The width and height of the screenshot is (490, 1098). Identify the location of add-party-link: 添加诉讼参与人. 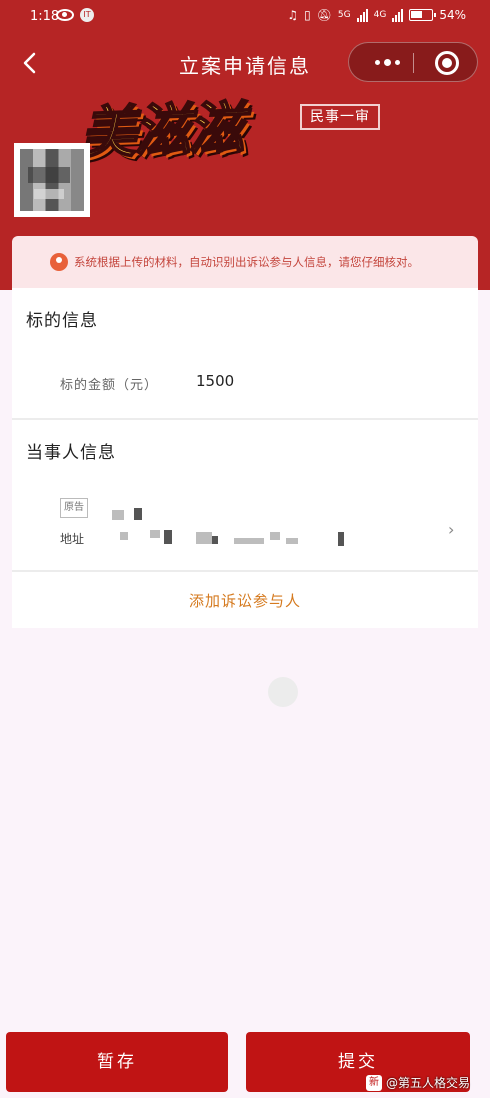
(245, 600).